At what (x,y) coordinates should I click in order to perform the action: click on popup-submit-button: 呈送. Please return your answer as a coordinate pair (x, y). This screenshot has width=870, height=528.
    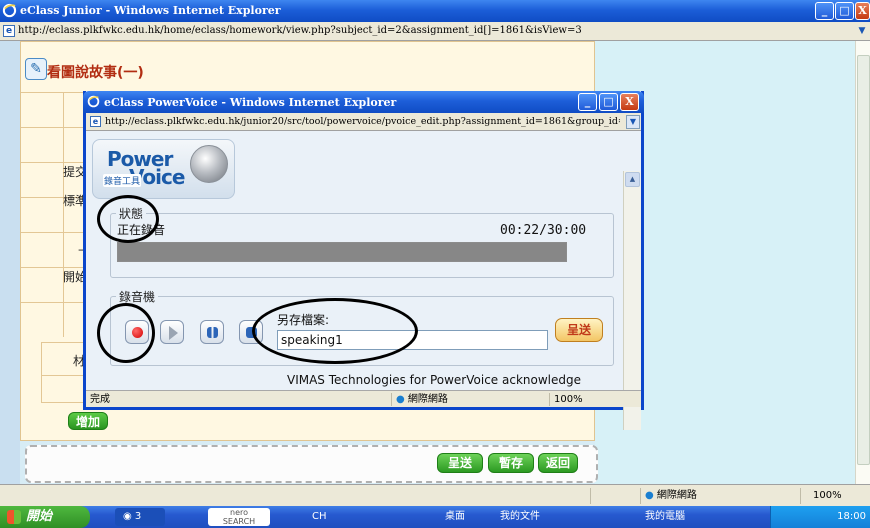
    Looking at the image, I should click on (579, 330).